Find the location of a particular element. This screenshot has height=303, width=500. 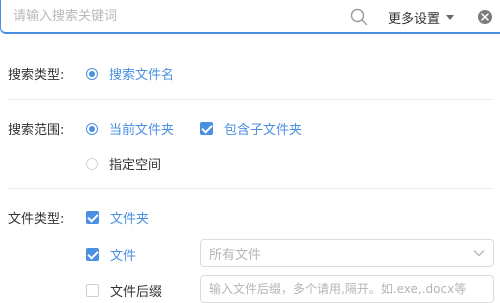

caret-down-icon is located at coordinates (450, 17).